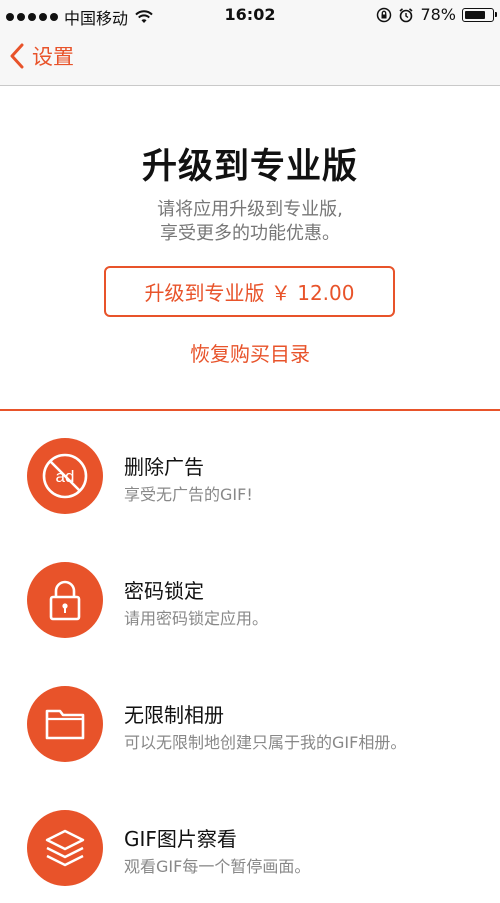  I want to click on feature-item-no-ads: ad 删除广告 享受无广告的GIF!, so click(250, 481).